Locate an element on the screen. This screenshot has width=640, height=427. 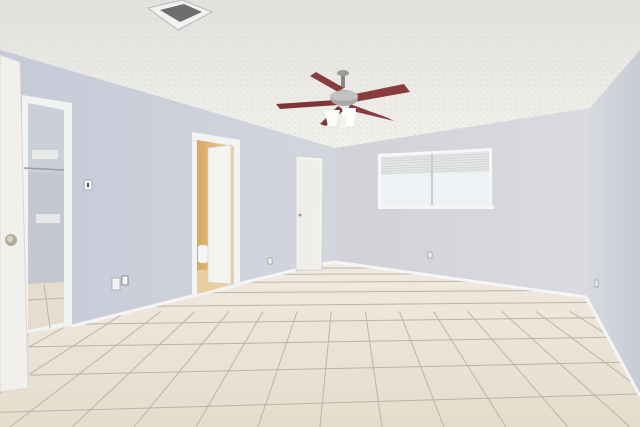
closed-door is located at coordinates (309, 213).